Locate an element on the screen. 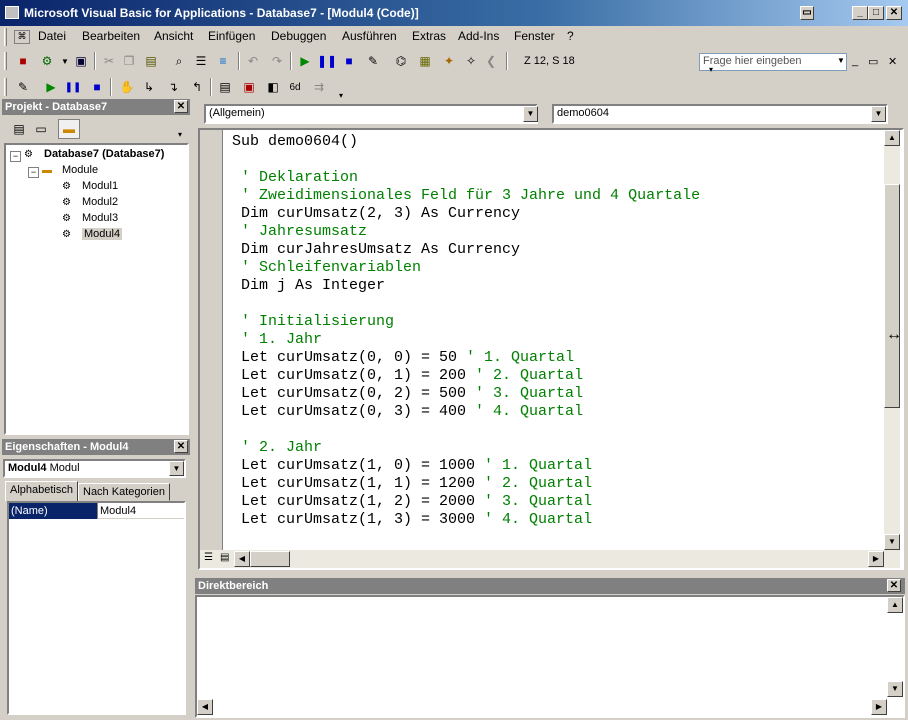  code-line: ' Schleifenvariablen is located at coordinates (326, 268).